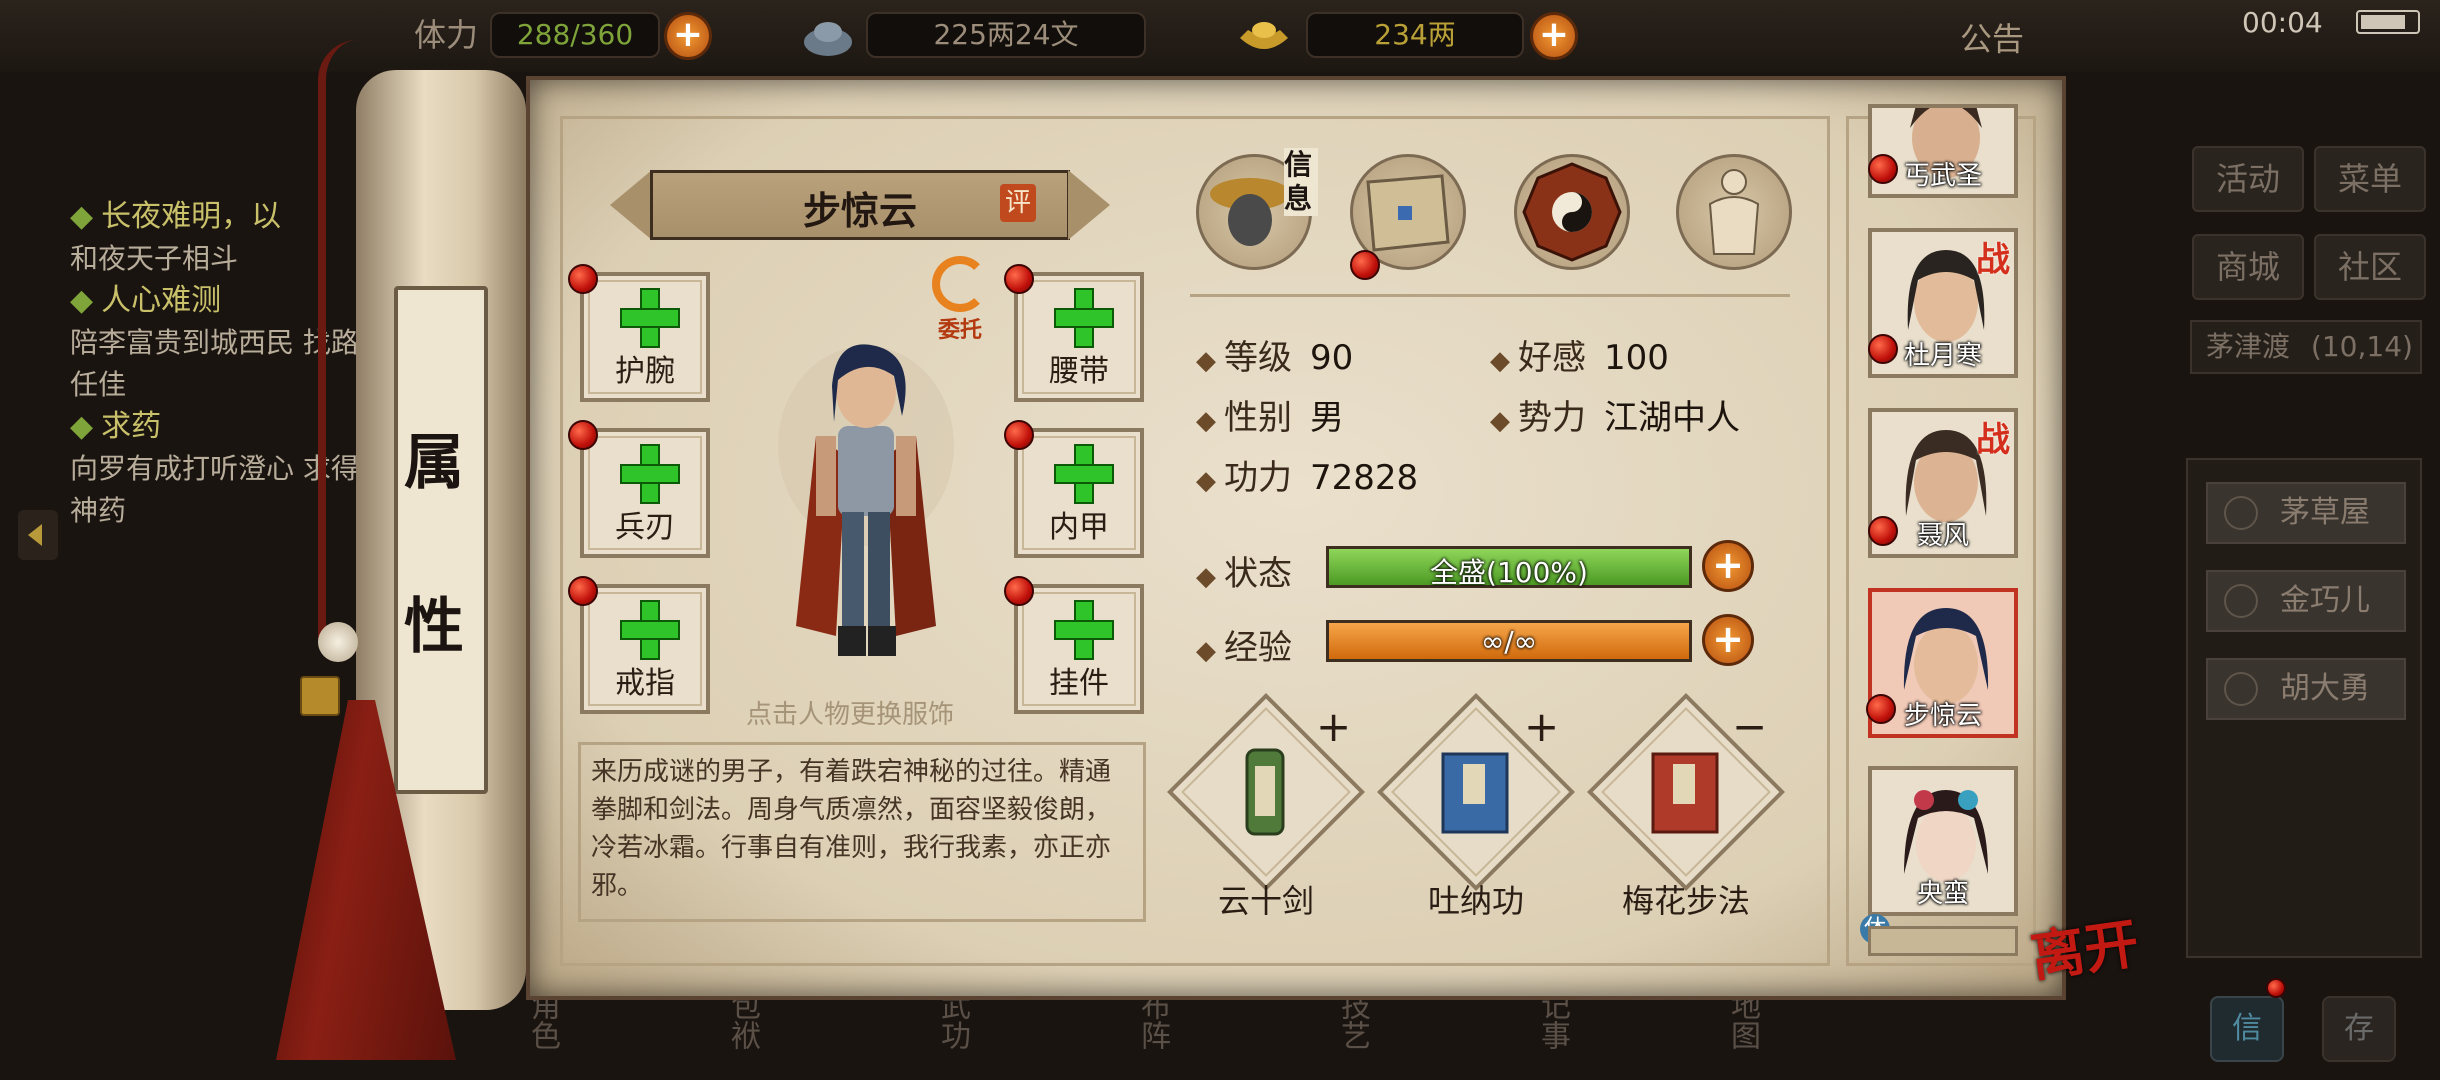 The height and width of the screenshot is (1080, 2440). What do you see at coordinates (1734, 212) in the screenshot?
I see `body-meridian-icon` at bounding box center [1734, 212].